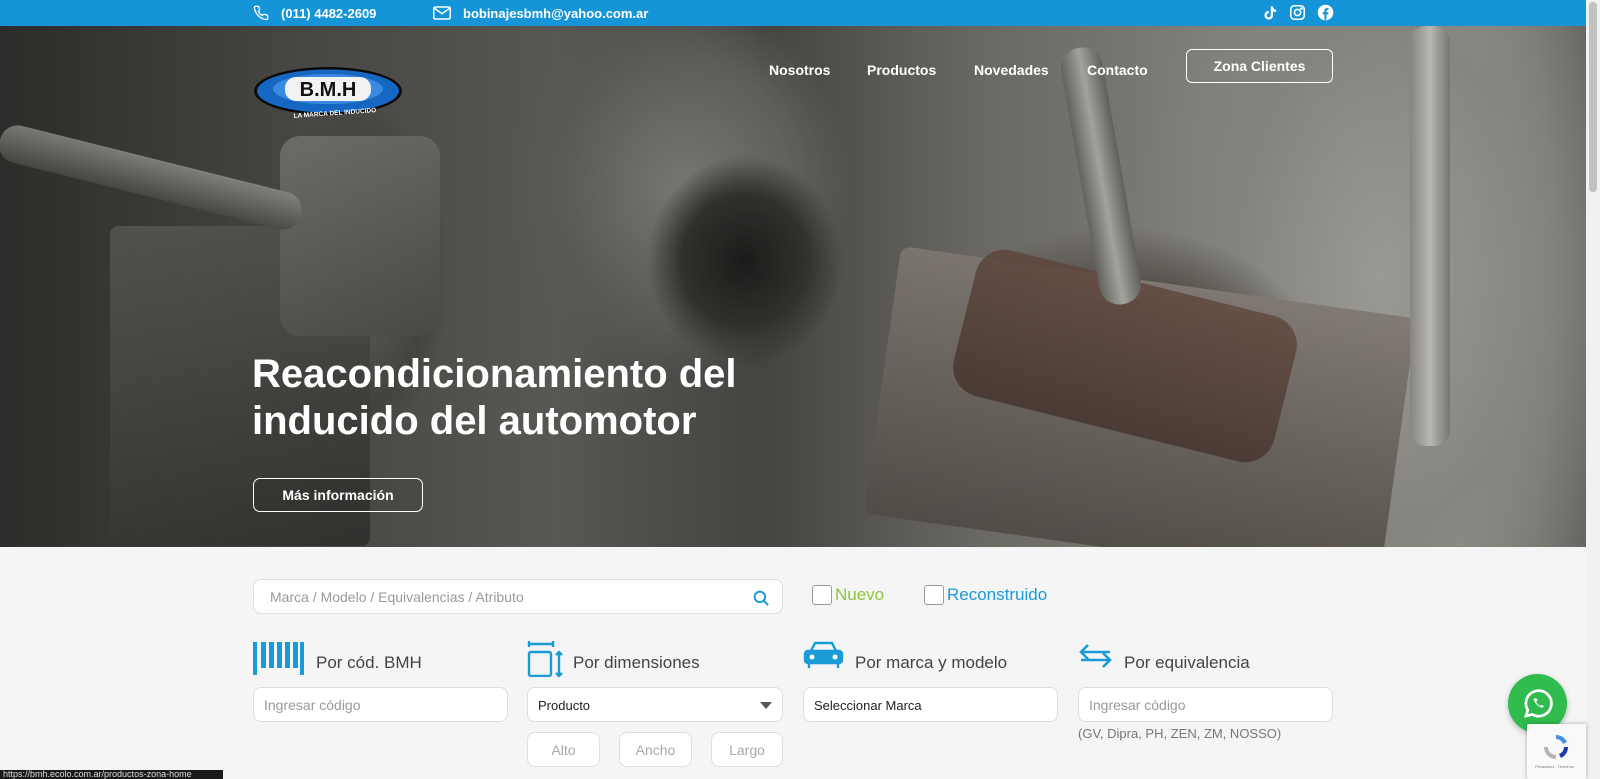 This screenshot has width=1600, height=779. I want to click on filter-nuevo: Nuevo, so click(848, 595).